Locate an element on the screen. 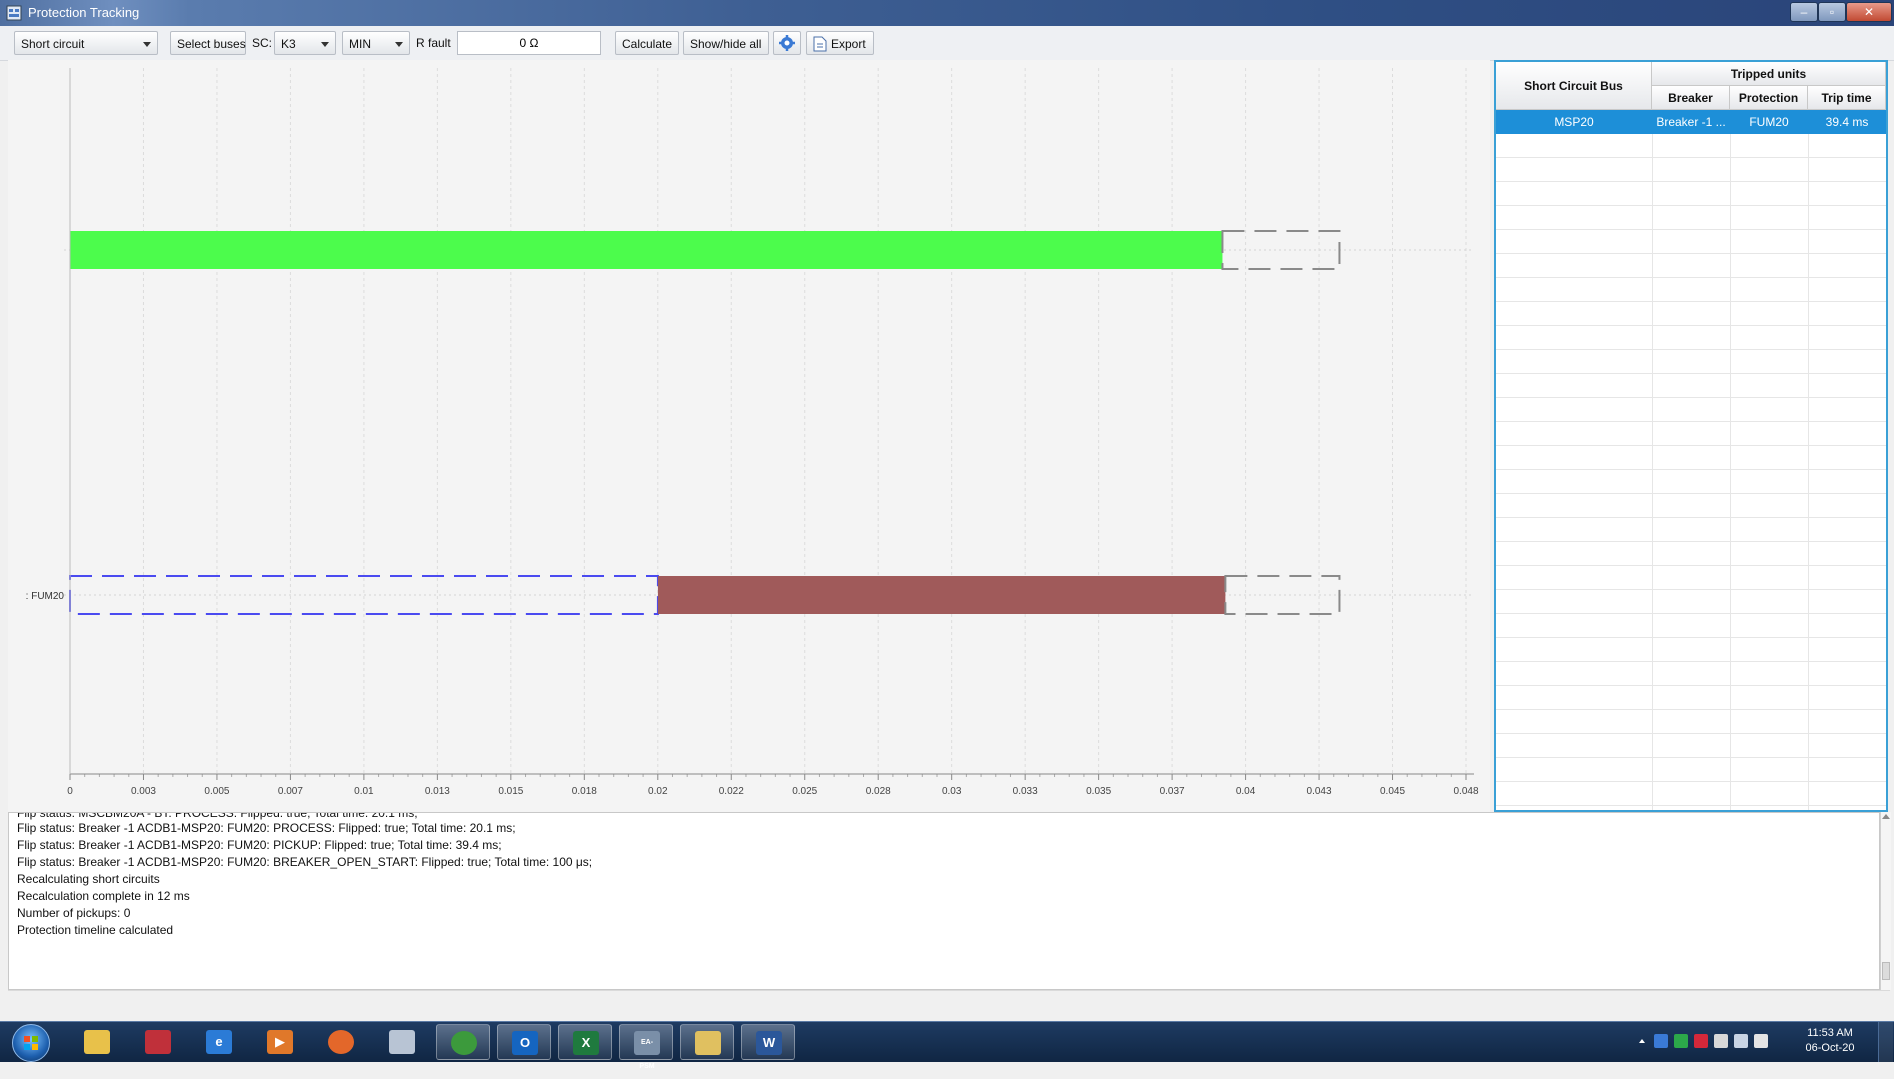 The image size is (1894, 1079). dropbox-tray-icon is located at coordinates (1661, 1041).